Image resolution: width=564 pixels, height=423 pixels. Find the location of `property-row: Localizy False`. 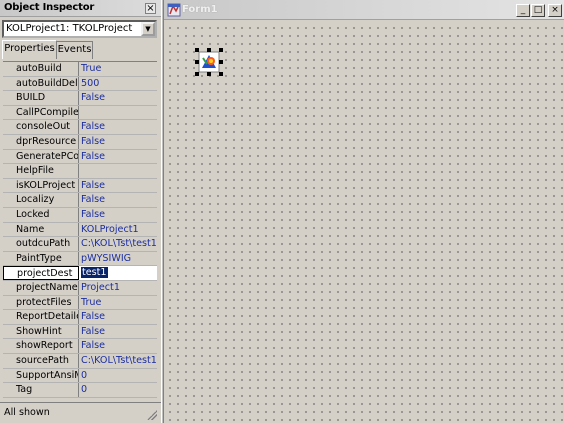

property-row: Localizy False is located at coordinates (80, 200).